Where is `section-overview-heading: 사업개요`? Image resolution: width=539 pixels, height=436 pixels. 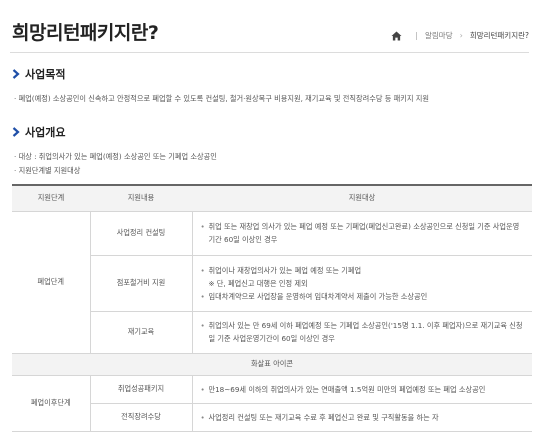 section-overview-heading: 사업개요 is located at coordinates (38, 132).